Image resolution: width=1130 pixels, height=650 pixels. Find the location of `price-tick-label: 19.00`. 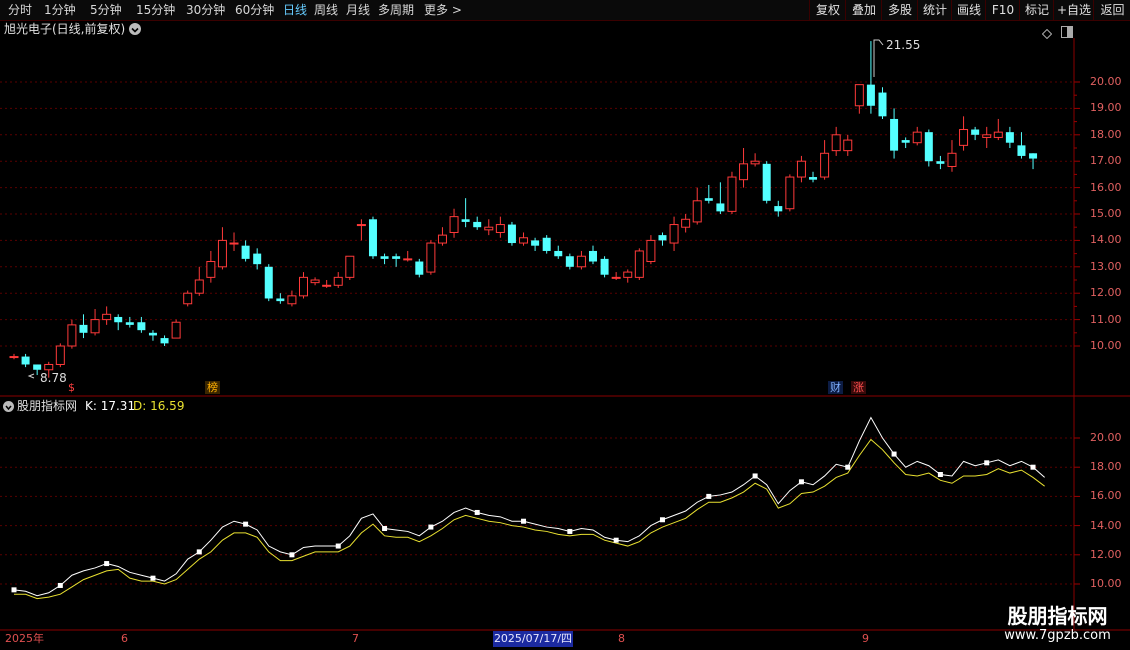

price-tick-label: 19.00 is located at coordinates (1106, 108).